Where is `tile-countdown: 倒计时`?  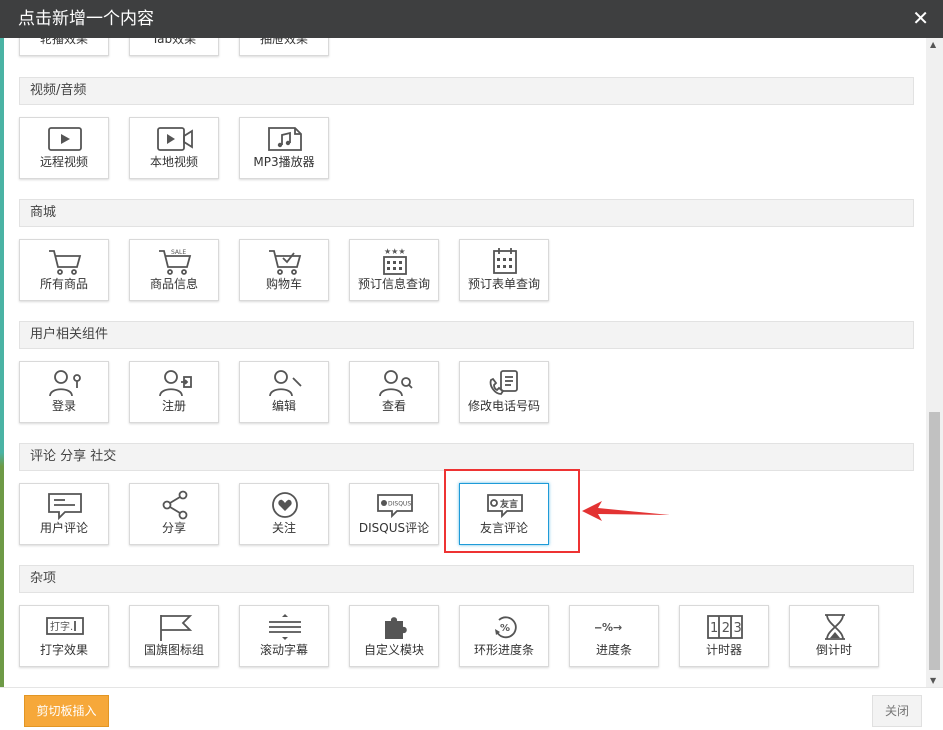
tile-countdown: 倒计时 is located at coordinates (834, 636).